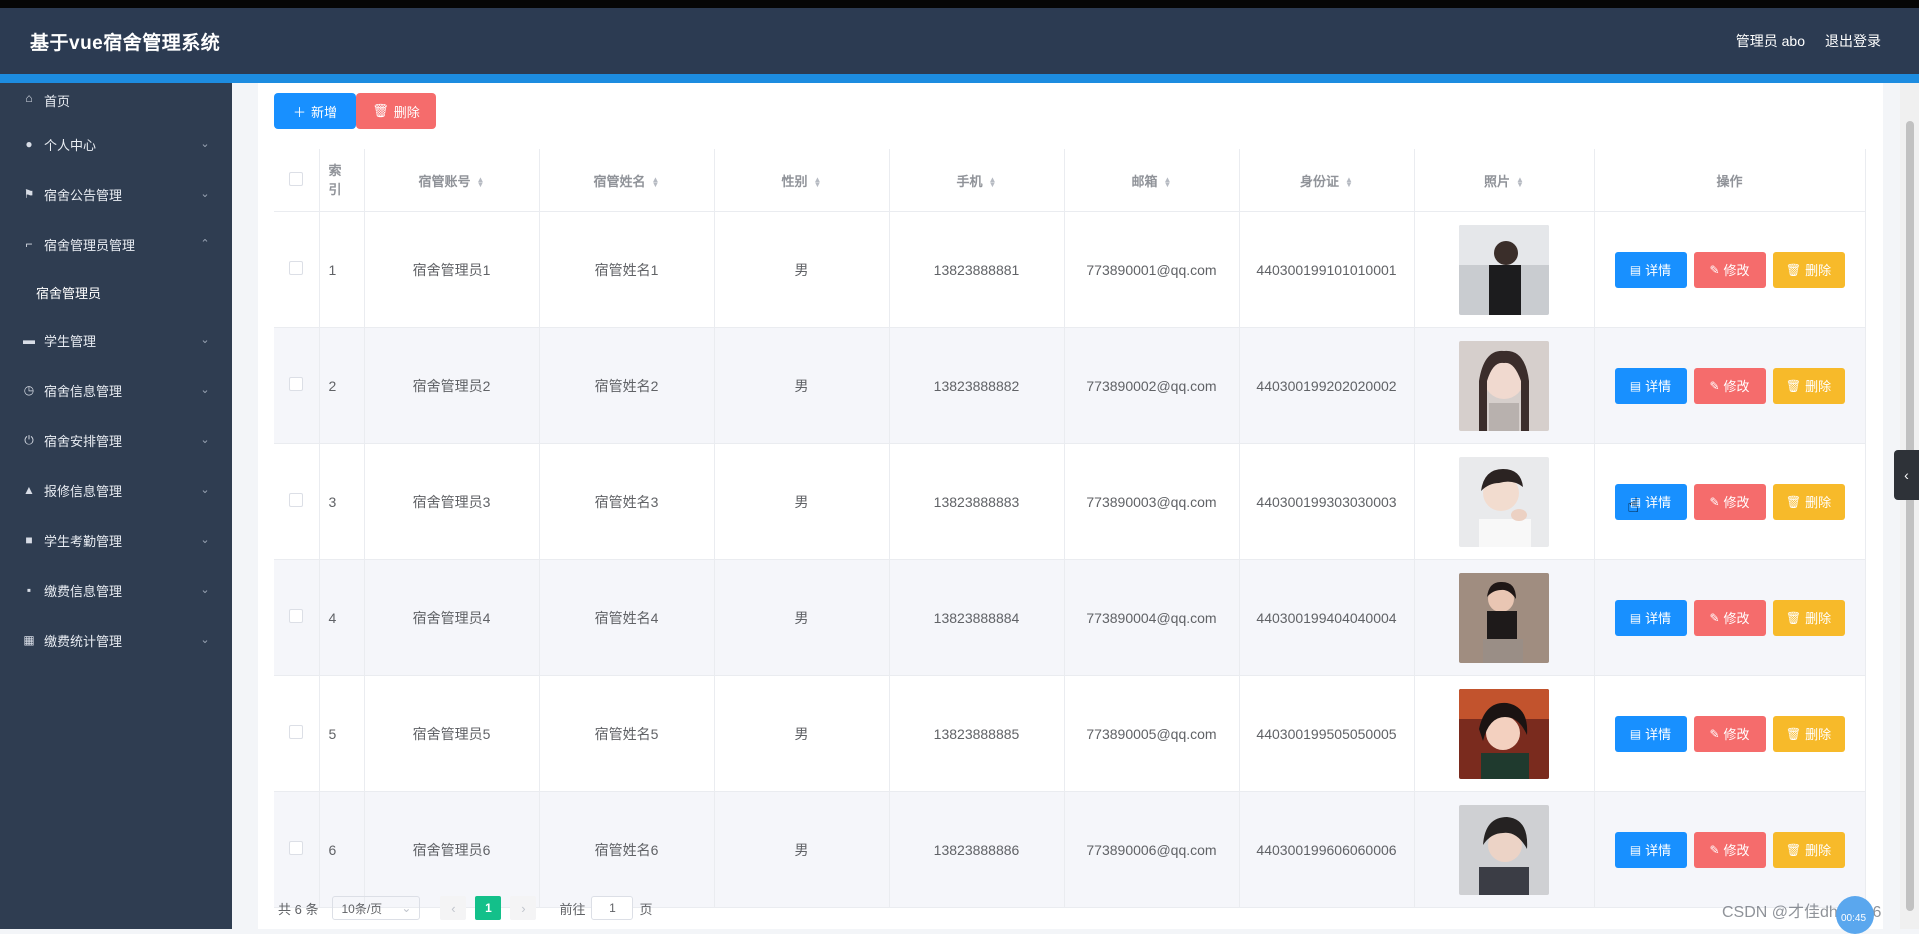 This screenshot has height=934, width=1919. What do you see at coordinates (627, 180) in the screenshot?
I see `name-header: 宿管姓名 ▲ ▼` at bounding box center [627, 180].